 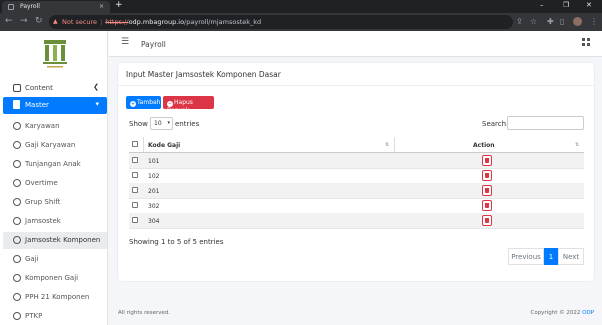 I want to click on sidebar-item-label: Gaji Karyawan, so click(x=50, y=145).